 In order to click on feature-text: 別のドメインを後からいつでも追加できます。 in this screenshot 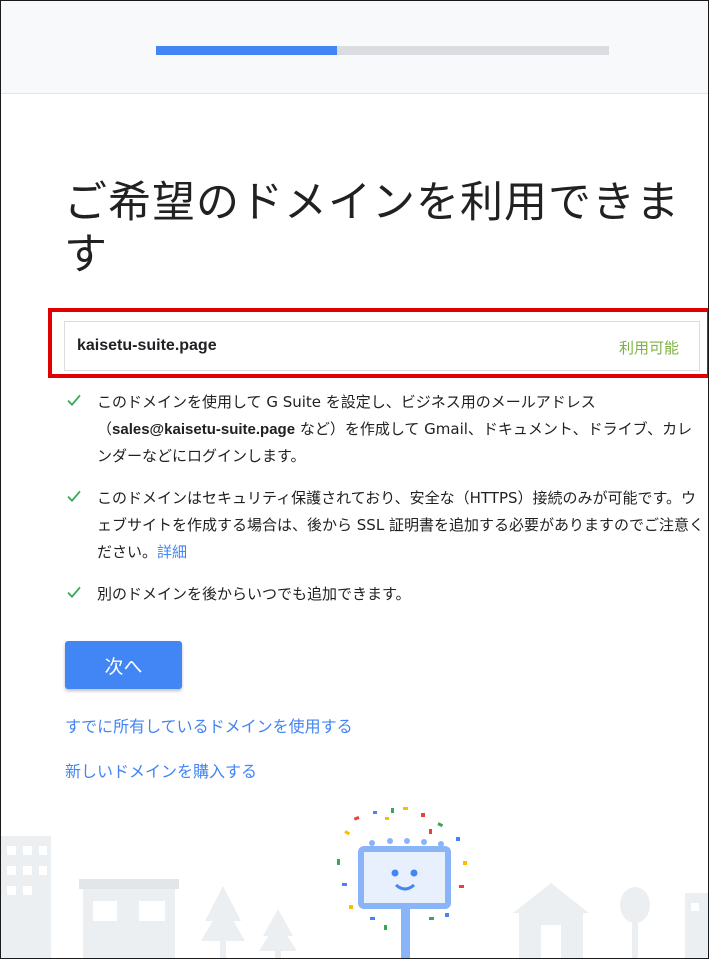, I will do `click(254, 594)`.